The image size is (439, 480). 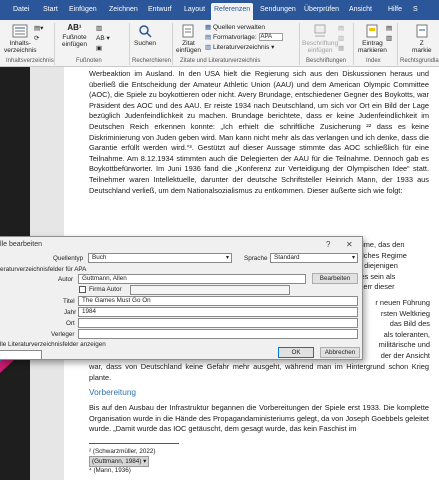 I want to click on tag-name-field, so click(x=21, y=355).